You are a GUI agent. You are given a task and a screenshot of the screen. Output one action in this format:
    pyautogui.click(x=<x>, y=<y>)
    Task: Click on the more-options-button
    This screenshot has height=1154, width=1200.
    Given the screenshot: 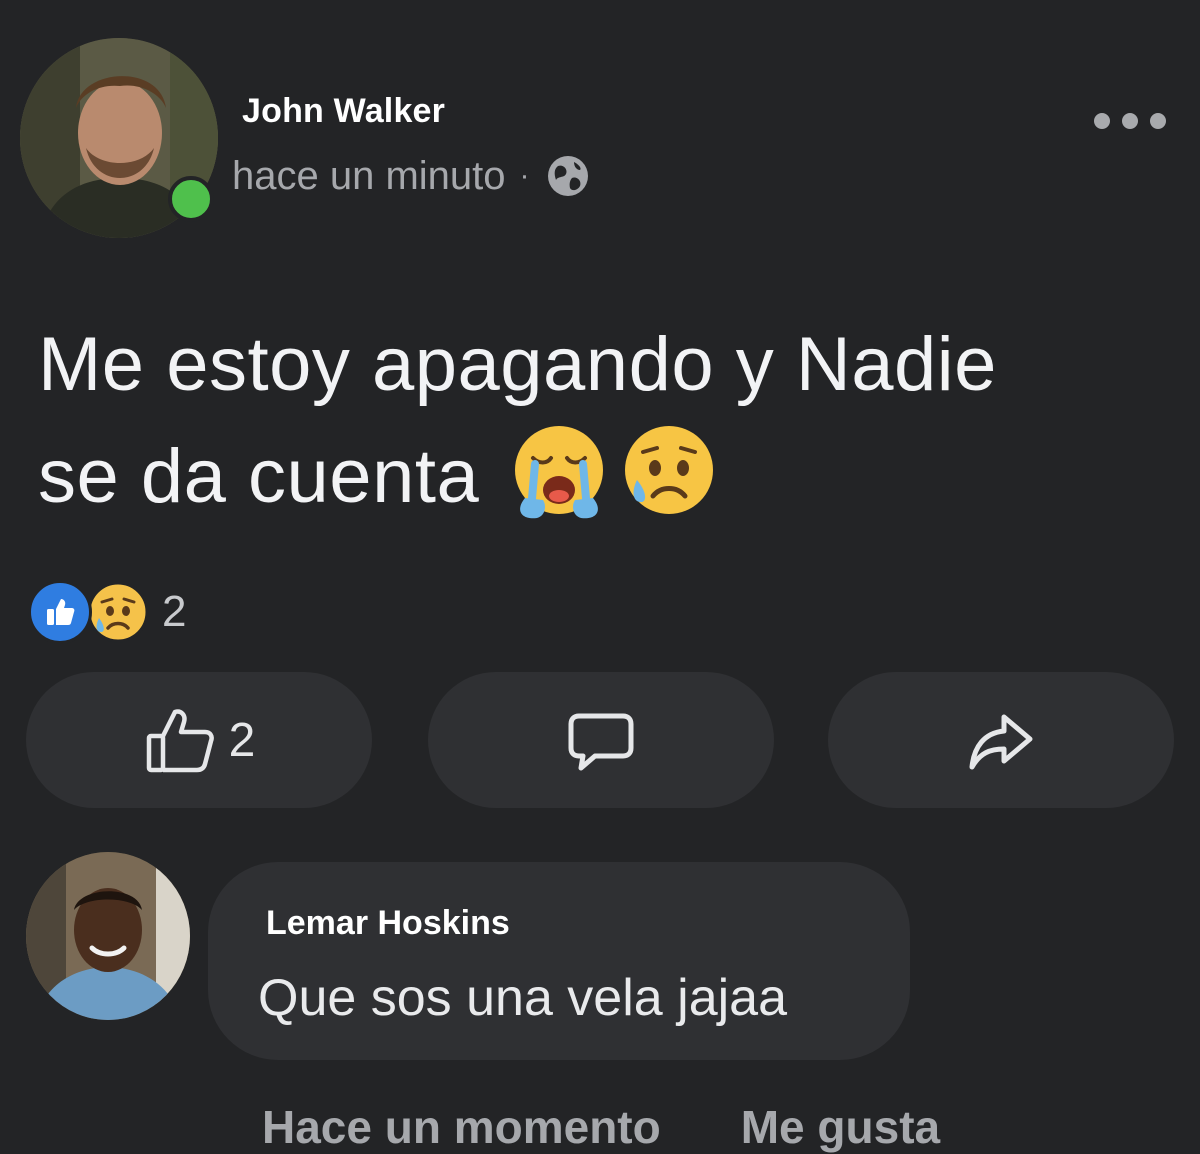 What is the action you would take?
    pyautogui.click(x=1130, y=121)
    